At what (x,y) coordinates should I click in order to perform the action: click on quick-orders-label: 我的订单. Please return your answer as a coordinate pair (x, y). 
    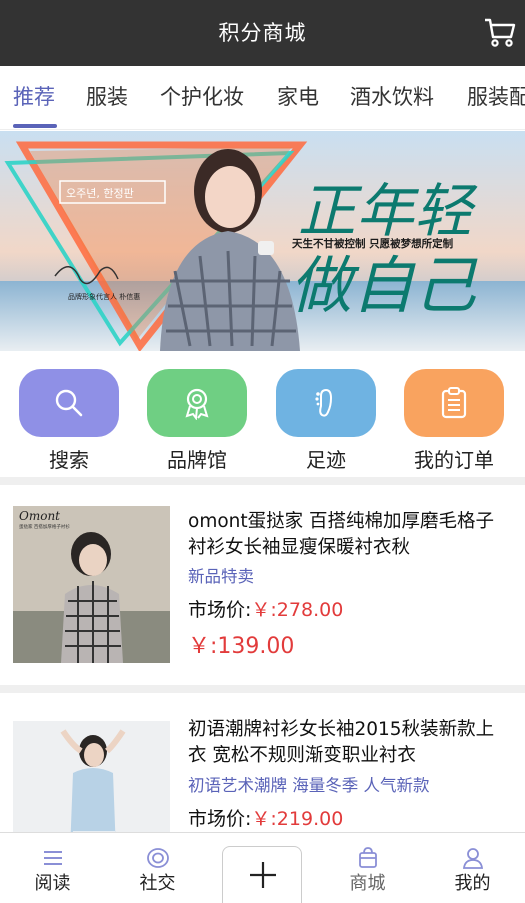
    Looking at the image, I should click on (454, 460).